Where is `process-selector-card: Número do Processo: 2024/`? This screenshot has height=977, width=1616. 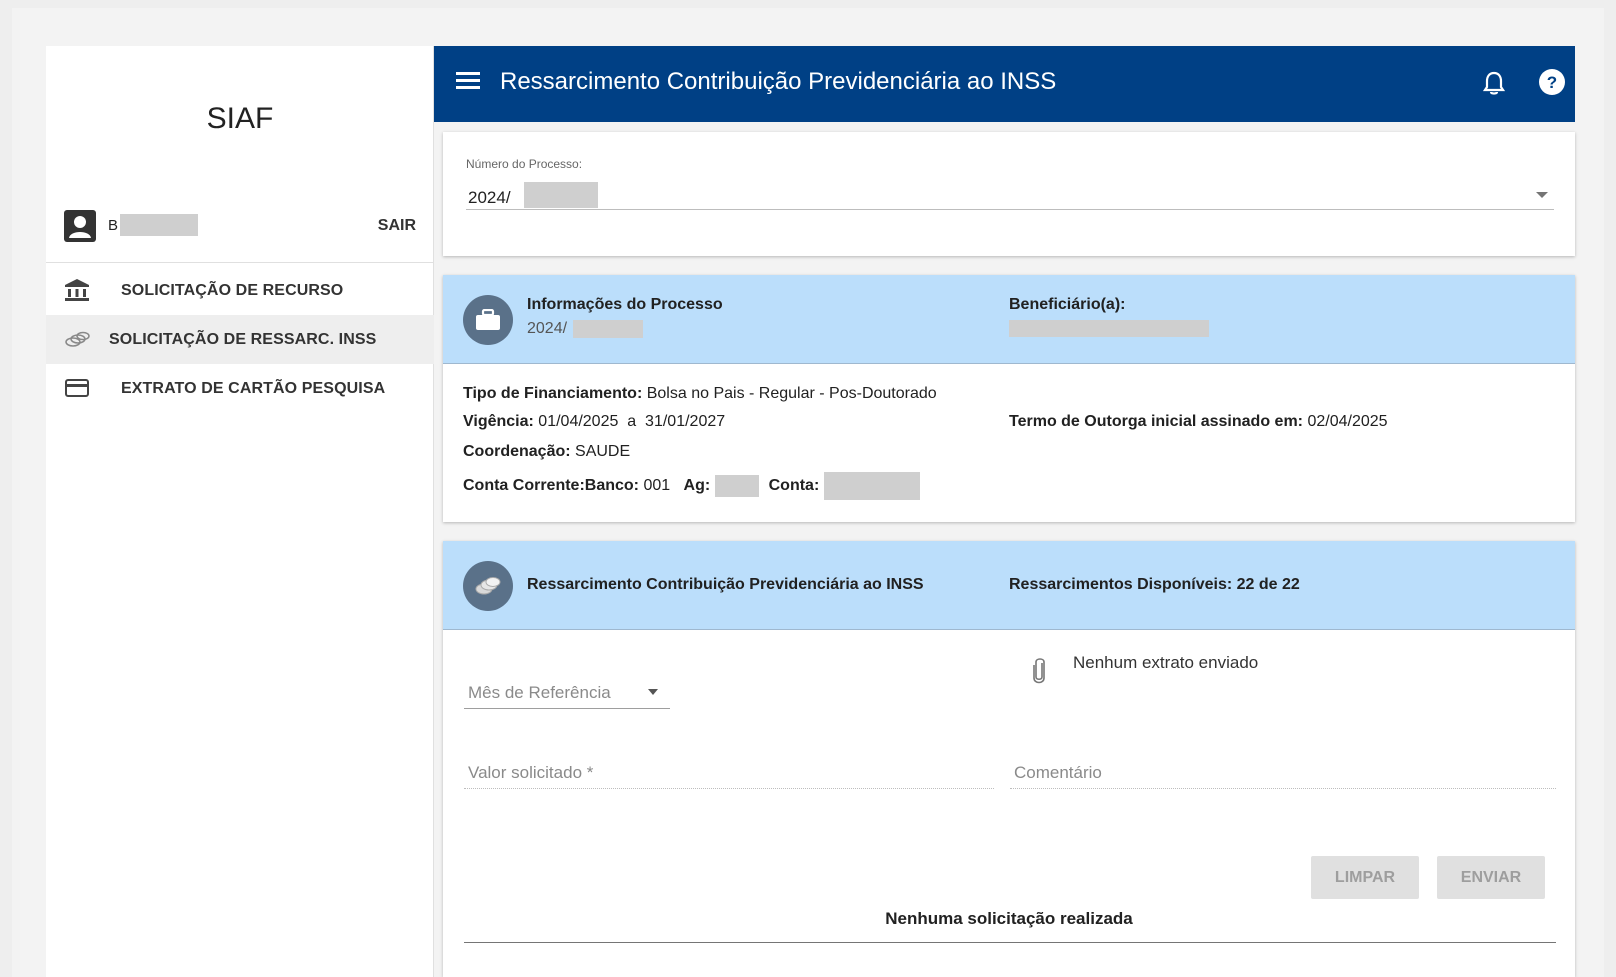 process-selector-card: Número do Processo: 2024/ is located at coordinates (1009, 194).